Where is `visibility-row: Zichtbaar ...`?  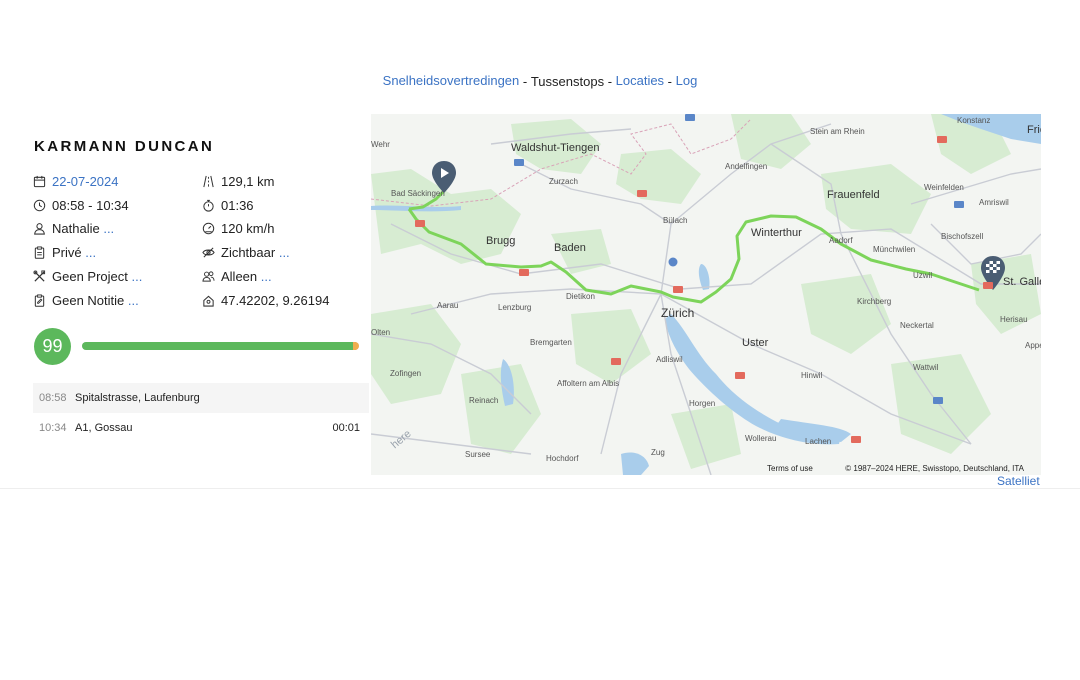 visibility-row: Zichtbaar ... is located at coordinates (246, 252).